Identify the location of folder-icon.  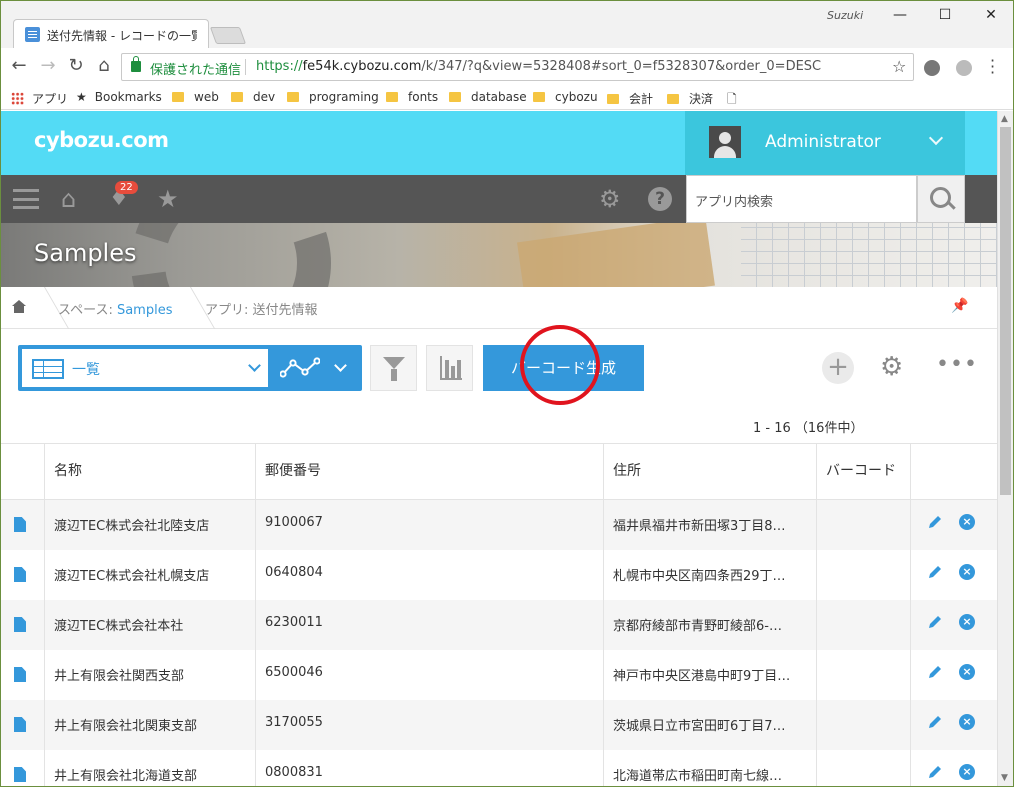
(293, 97).